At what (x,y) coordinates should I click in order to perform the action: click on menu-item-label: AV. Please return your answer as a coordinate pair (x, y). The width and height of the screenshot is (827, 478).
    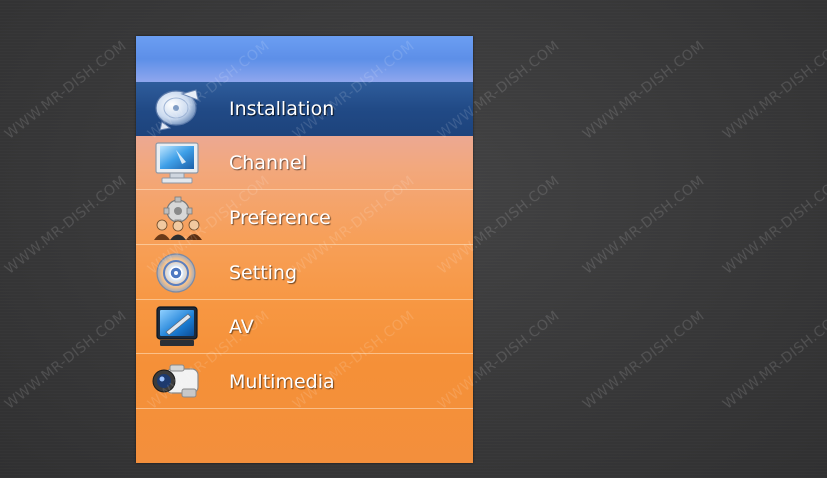
    Looking at the image, I should click on (241, 327).